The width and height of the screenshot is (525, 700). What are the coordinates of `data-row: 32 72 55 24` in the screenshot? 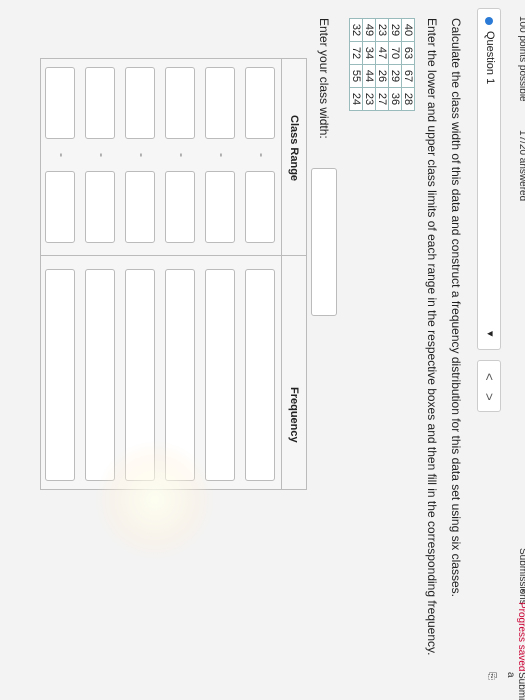 It's located at (356, 64).